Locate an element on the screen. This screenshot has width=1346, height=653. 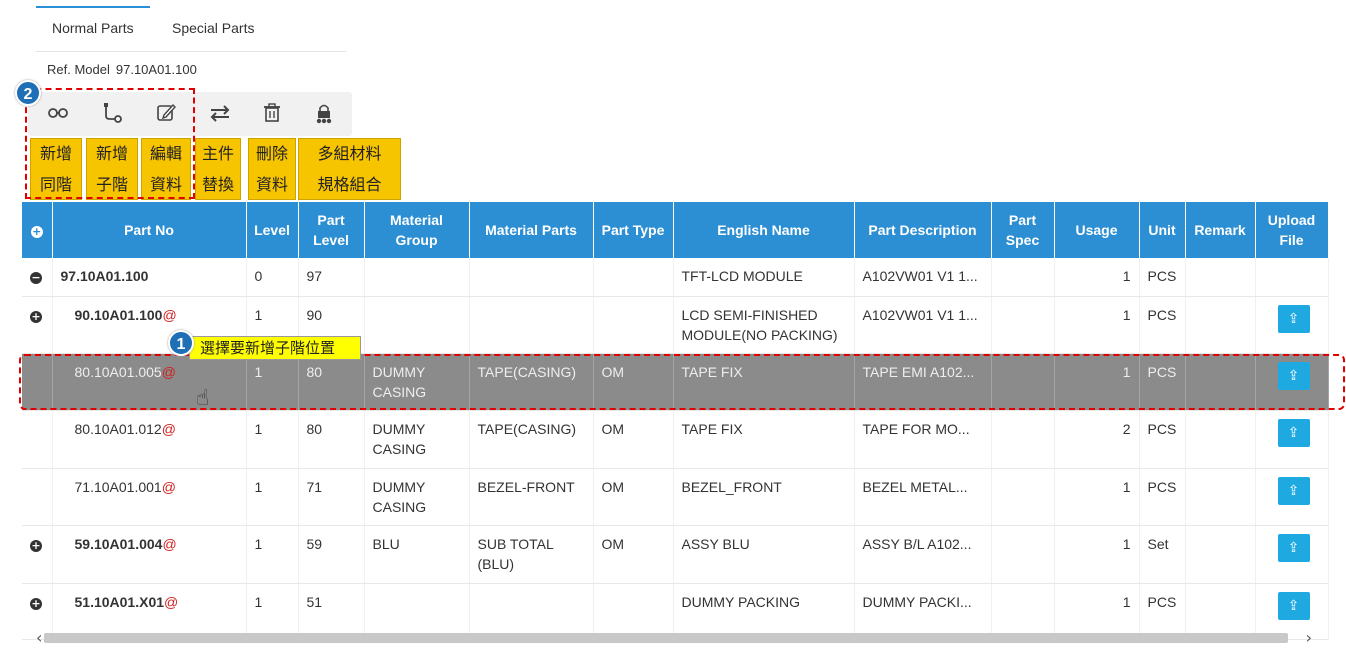
cell-part-no: 71.10A01.001@ is located at coordinates (149, 497).